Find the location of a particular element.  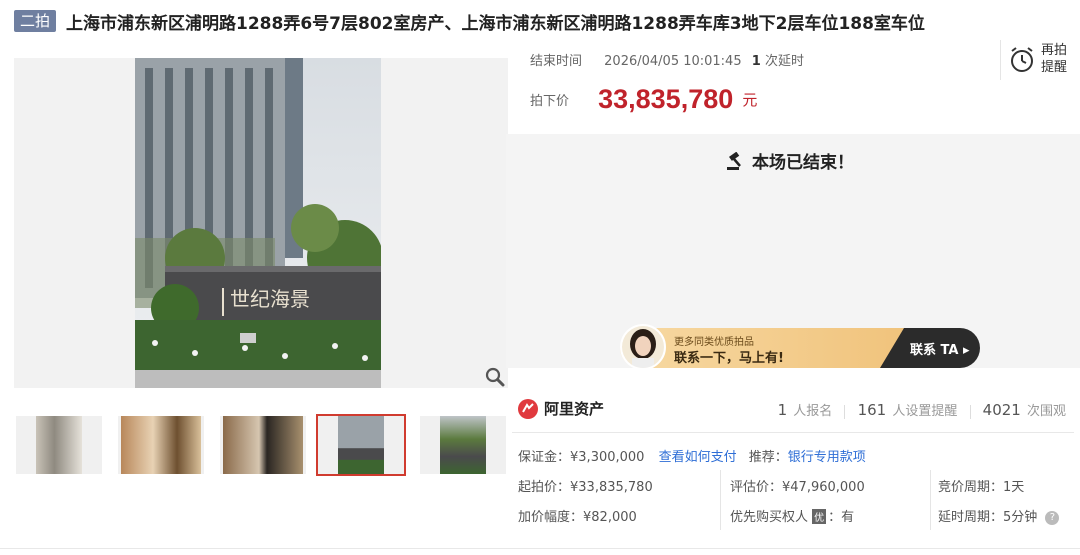

priority-badge: 优 is located at coordinates (819, 516).